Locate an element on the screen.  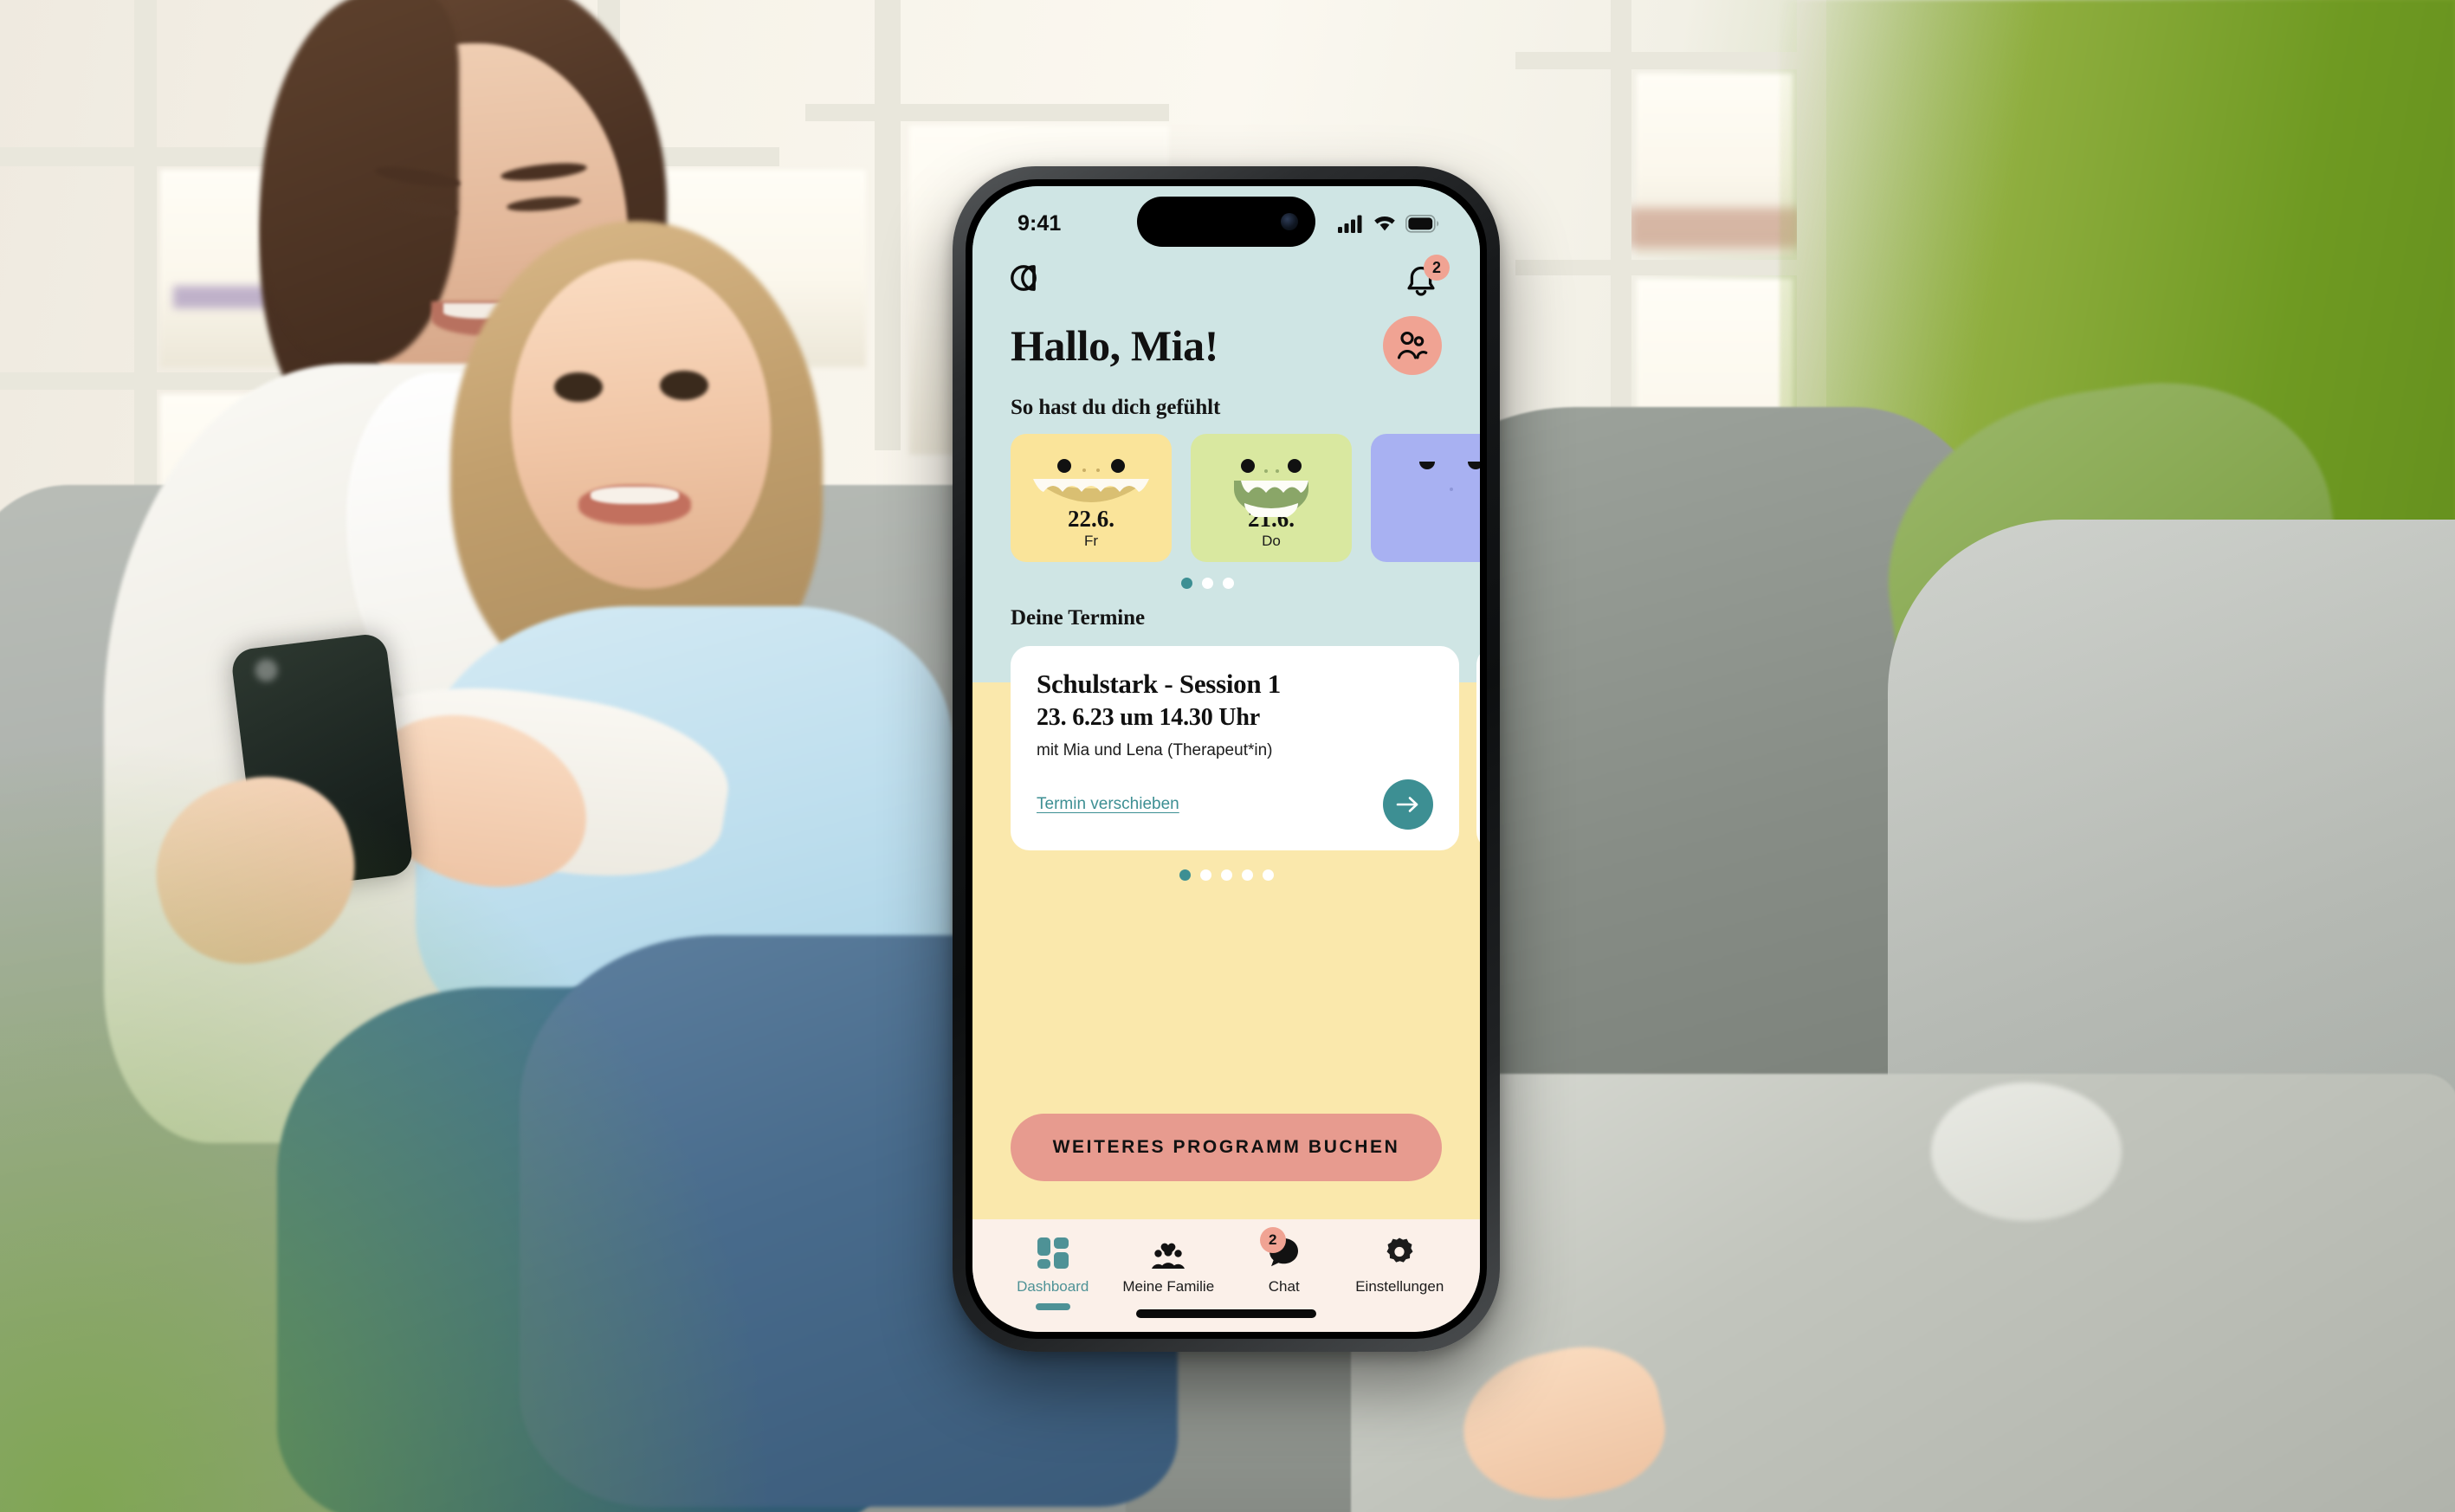
battery-icon is located at coordinates (1422, 223).